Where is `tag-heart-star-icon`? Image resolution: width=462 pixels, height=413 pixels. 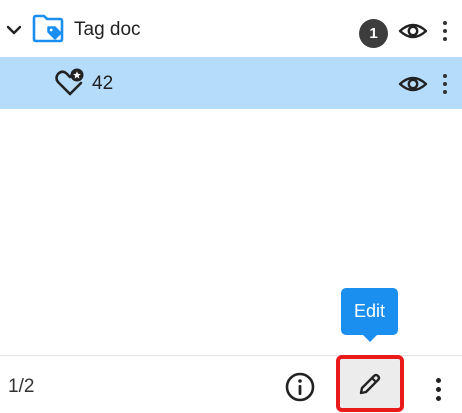 tag-heart-star-icon is located at coordinates (70, 82).